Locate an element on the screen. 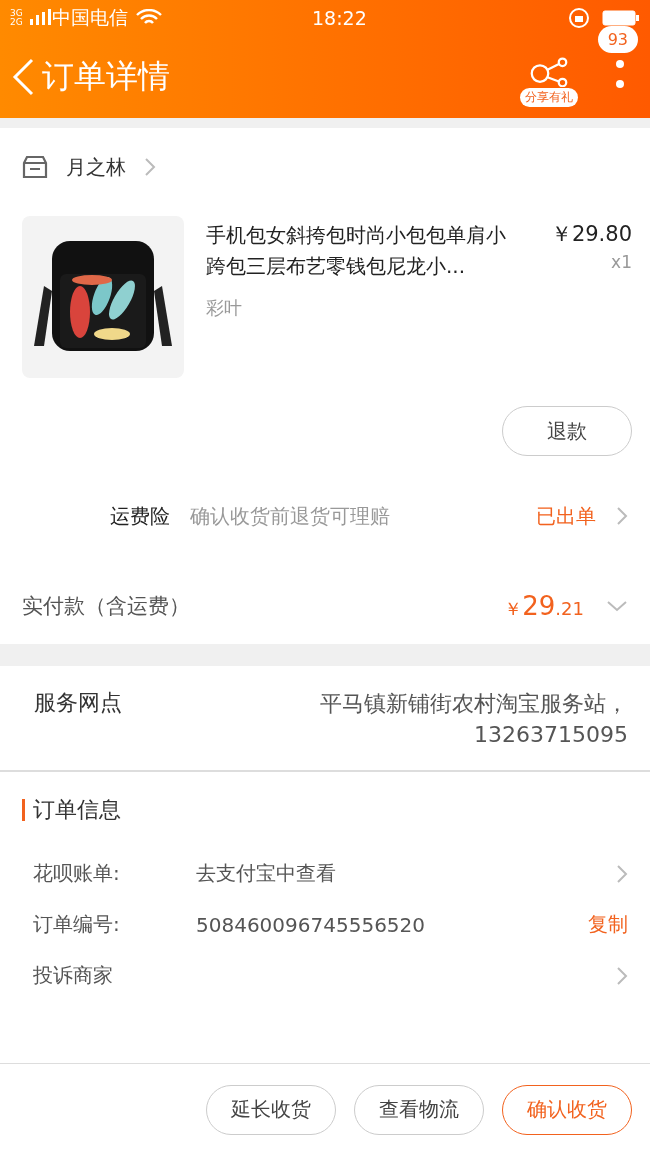 Image resolution: width=650 pixels, height=1155 pixels. info-label: 花呗账单: is located at coordinates (77, 873).